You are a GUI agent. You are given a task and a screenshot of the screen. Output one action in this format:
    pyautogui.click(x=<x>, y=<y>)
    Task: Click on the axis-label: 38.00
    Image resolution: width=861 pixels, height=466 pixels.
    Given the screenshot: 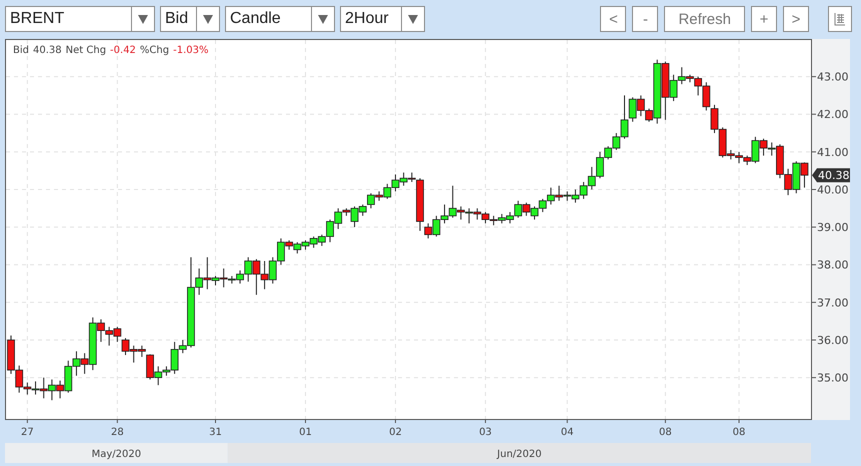 What is the action you would take?
    pyautogui.click(x=832, y=265)
    